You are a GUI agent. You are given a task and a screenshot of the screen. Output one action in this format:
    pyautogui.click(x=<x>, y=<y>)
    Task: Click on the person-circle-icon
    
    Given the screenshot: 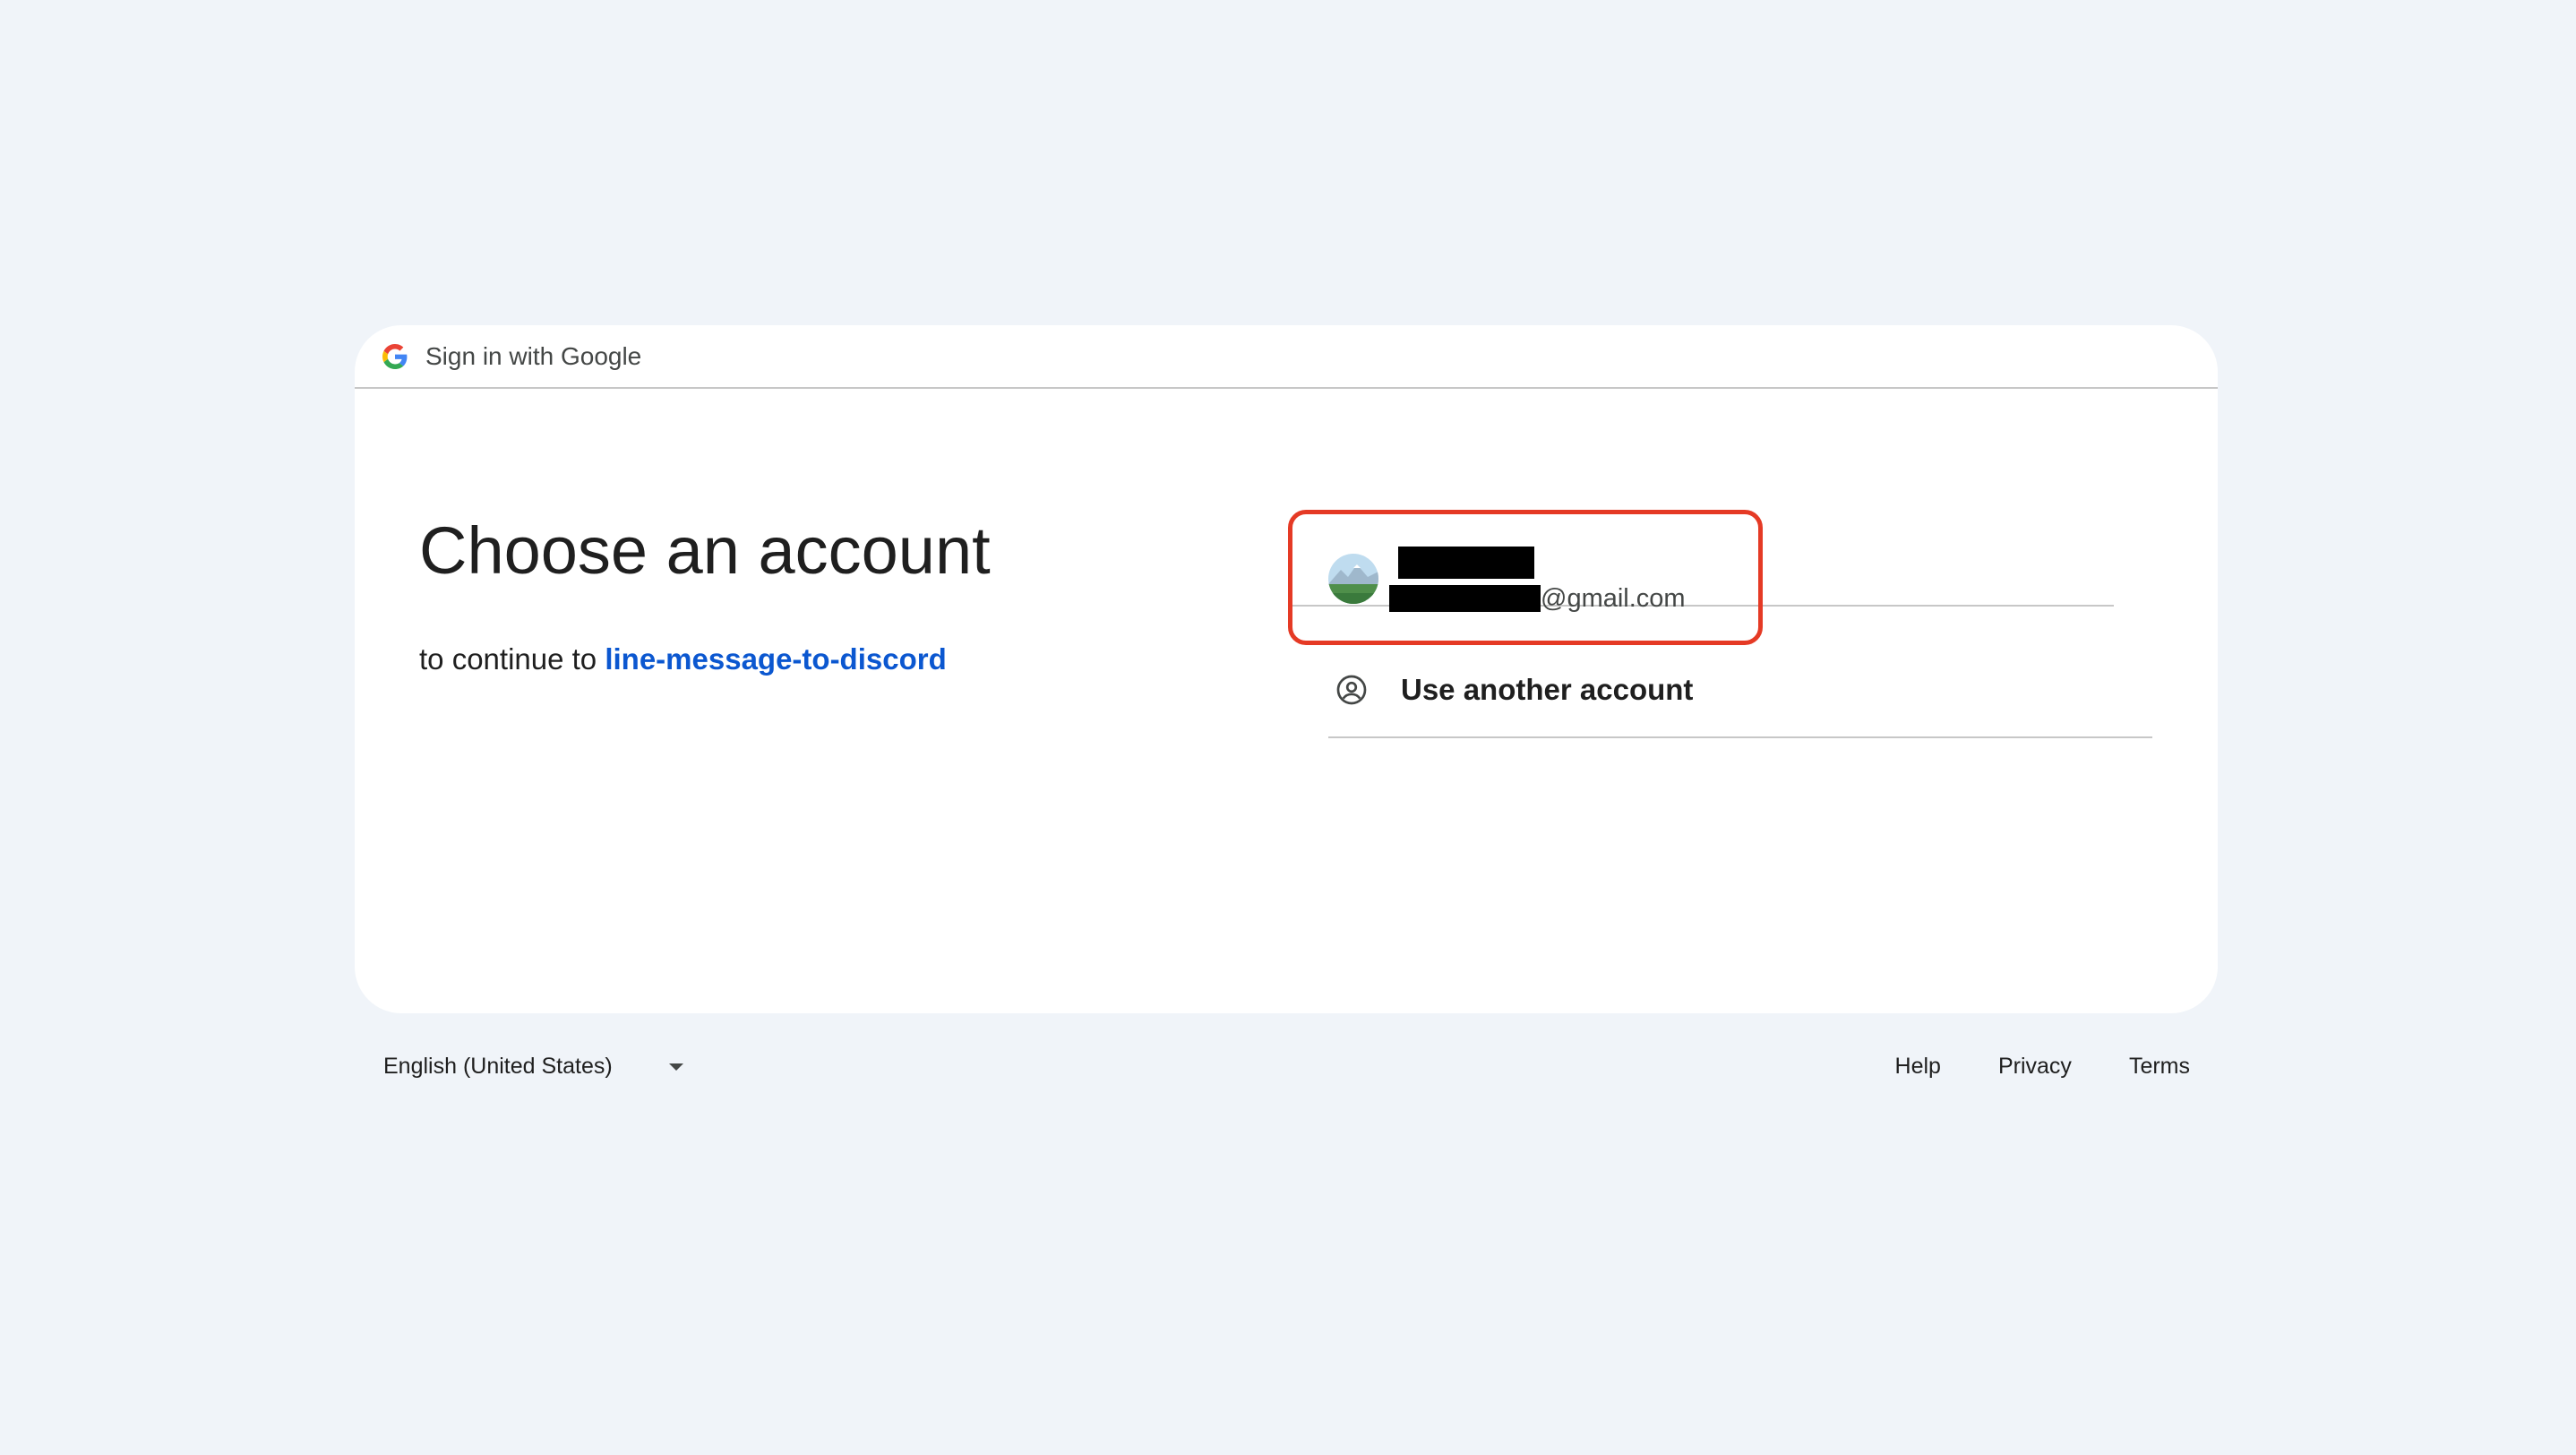 What is the action you would take?
    pyautogui.click(x=1351, y=689)
    